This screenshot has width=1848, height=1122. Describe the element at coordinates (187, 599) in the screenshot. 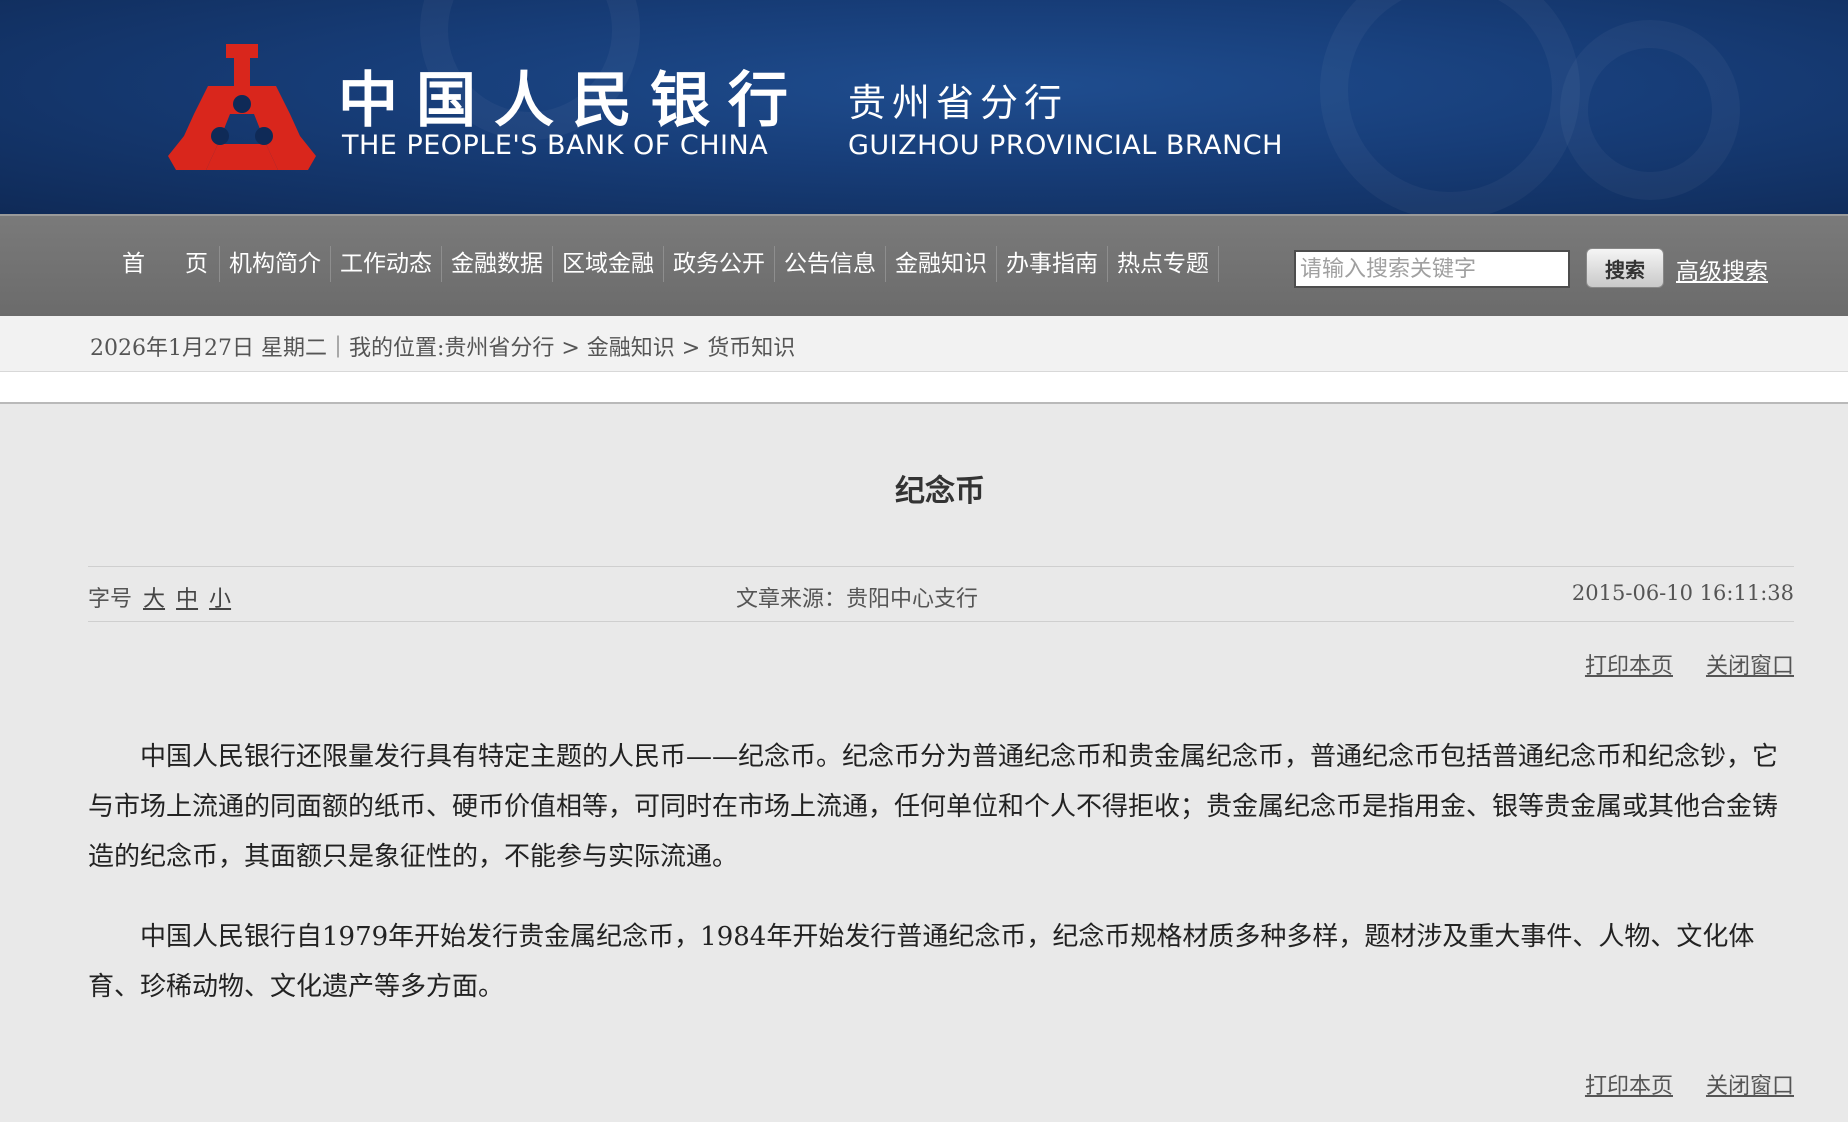

I see `font-size-medium-link: 中` at that location.